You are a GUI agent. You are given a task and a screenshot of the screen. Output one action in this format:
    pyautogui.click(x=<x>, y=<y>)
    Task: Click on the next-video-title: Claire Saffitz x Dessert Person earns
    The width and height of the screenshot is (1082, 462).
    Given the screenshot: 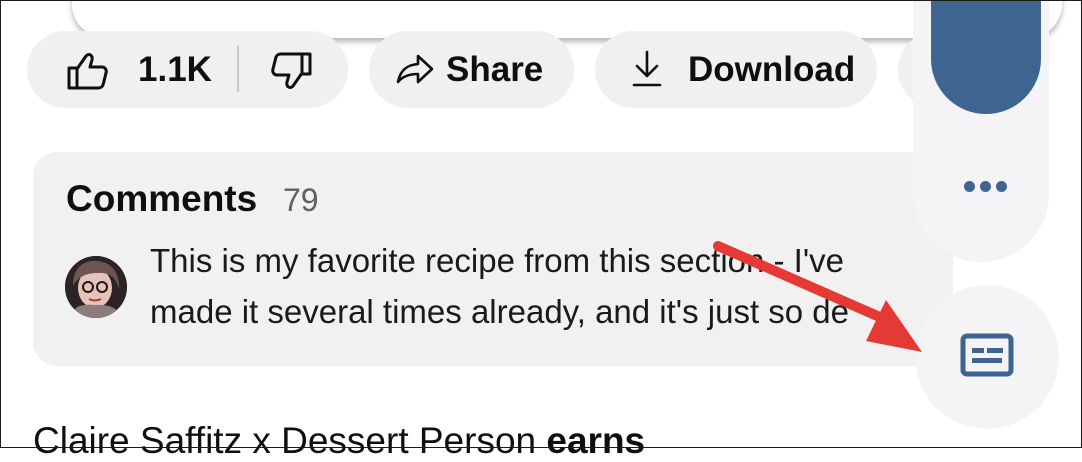 What is the action you would take?
    pyautogui.click(x=339, y=441)
    